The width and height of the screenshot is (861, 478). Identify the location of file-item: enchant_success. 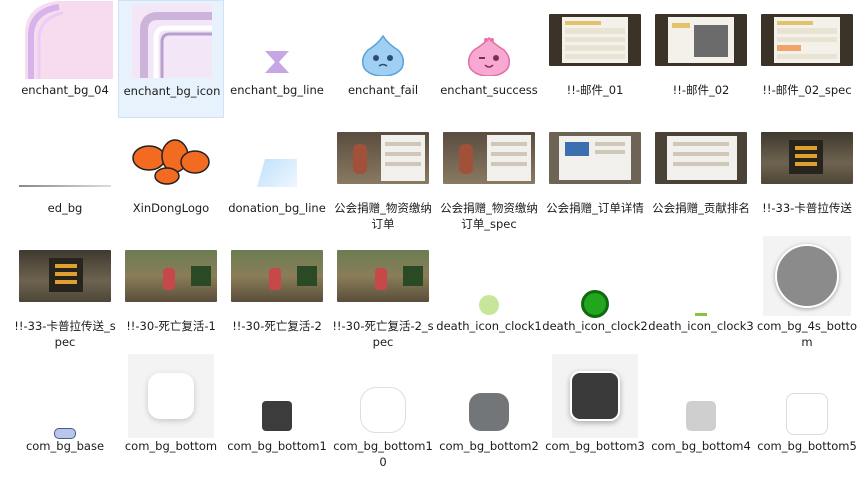
(489, 59).